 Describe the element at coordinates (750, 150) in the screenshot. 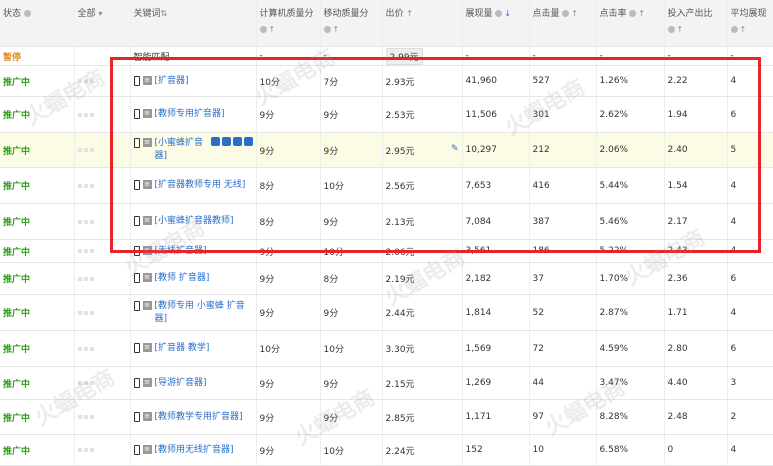

I see `avg-rank-cell: 5` at that location.